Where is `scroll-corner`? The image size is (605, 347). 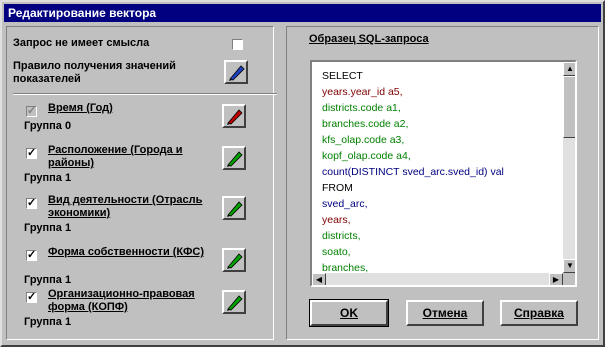
scroll-corner is located at coordinates (569, 279).